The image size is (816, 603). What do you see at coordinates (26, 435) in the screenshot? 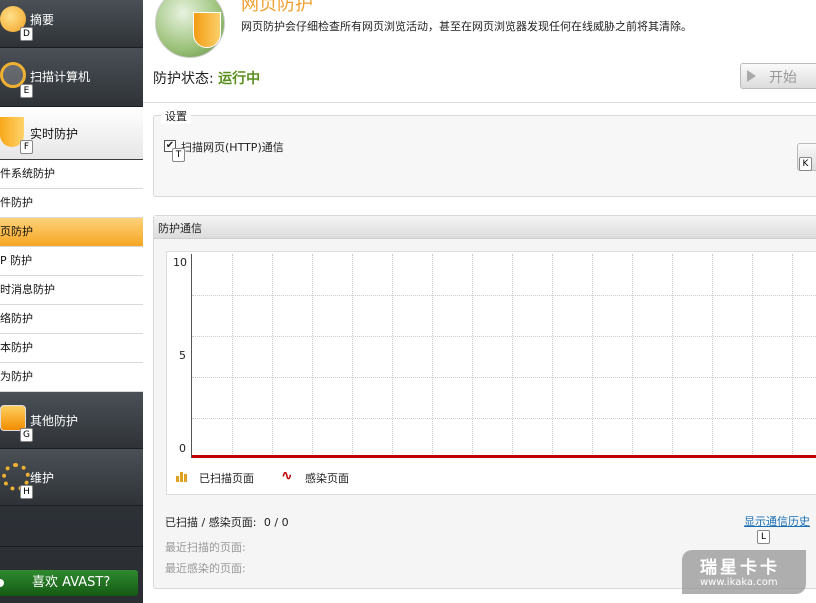
I see `nav-other-key: G` at bounding box center [26, 435].